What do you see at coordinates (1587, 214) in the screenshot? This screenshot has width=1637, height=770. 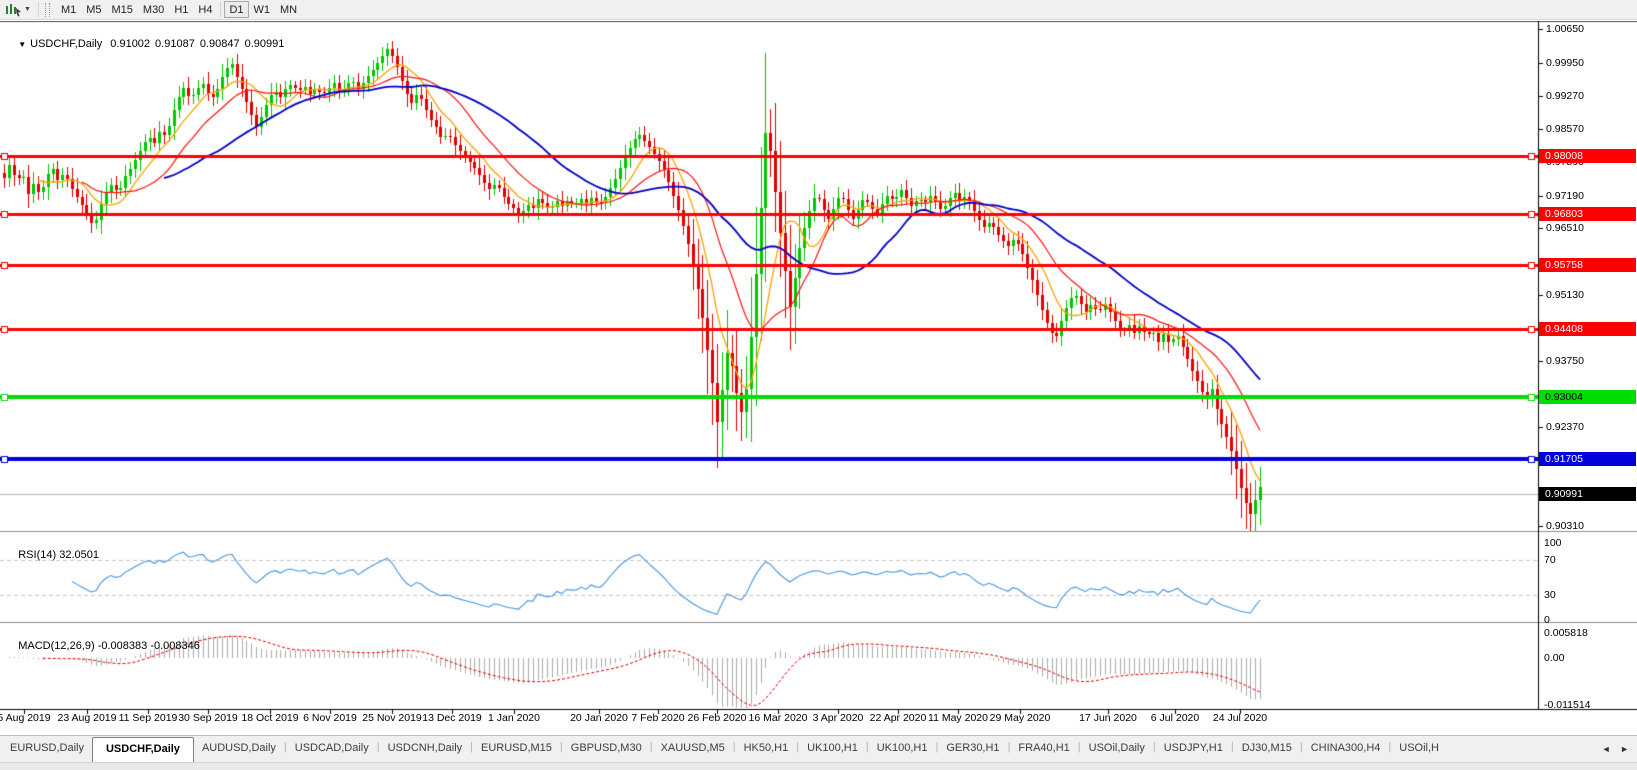 I see `price-level-label-0.96803: 0.96803` at bounding box center [1587, 214].